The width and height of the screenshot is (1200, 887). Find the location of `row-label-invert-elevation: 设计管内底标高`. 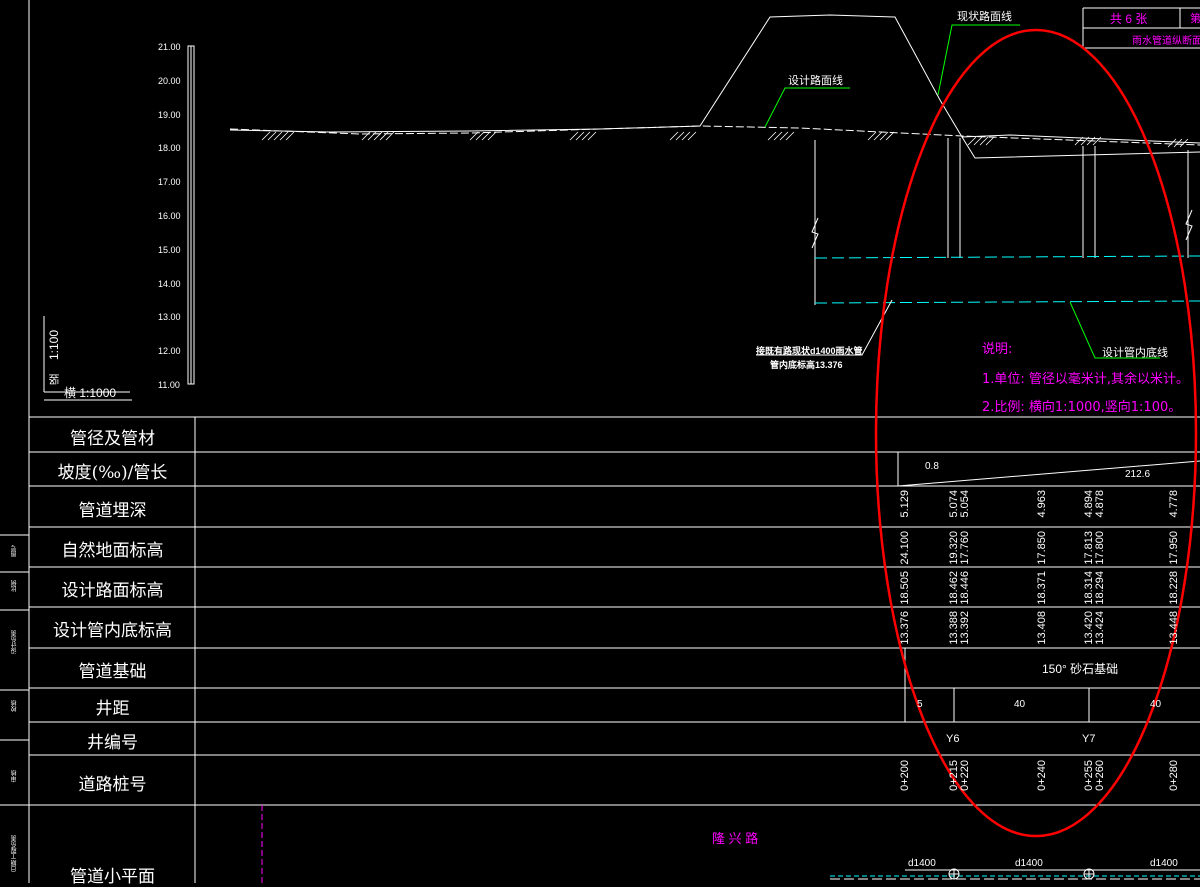

row-label-invert-elevation: 设计管内底标高 is located at coordinates (112, 631).